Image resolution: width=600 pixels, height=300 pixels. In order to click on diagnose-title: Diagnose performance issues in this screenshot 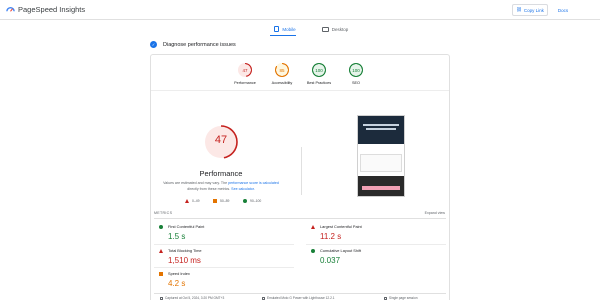, I will do `click(199, 45)`.